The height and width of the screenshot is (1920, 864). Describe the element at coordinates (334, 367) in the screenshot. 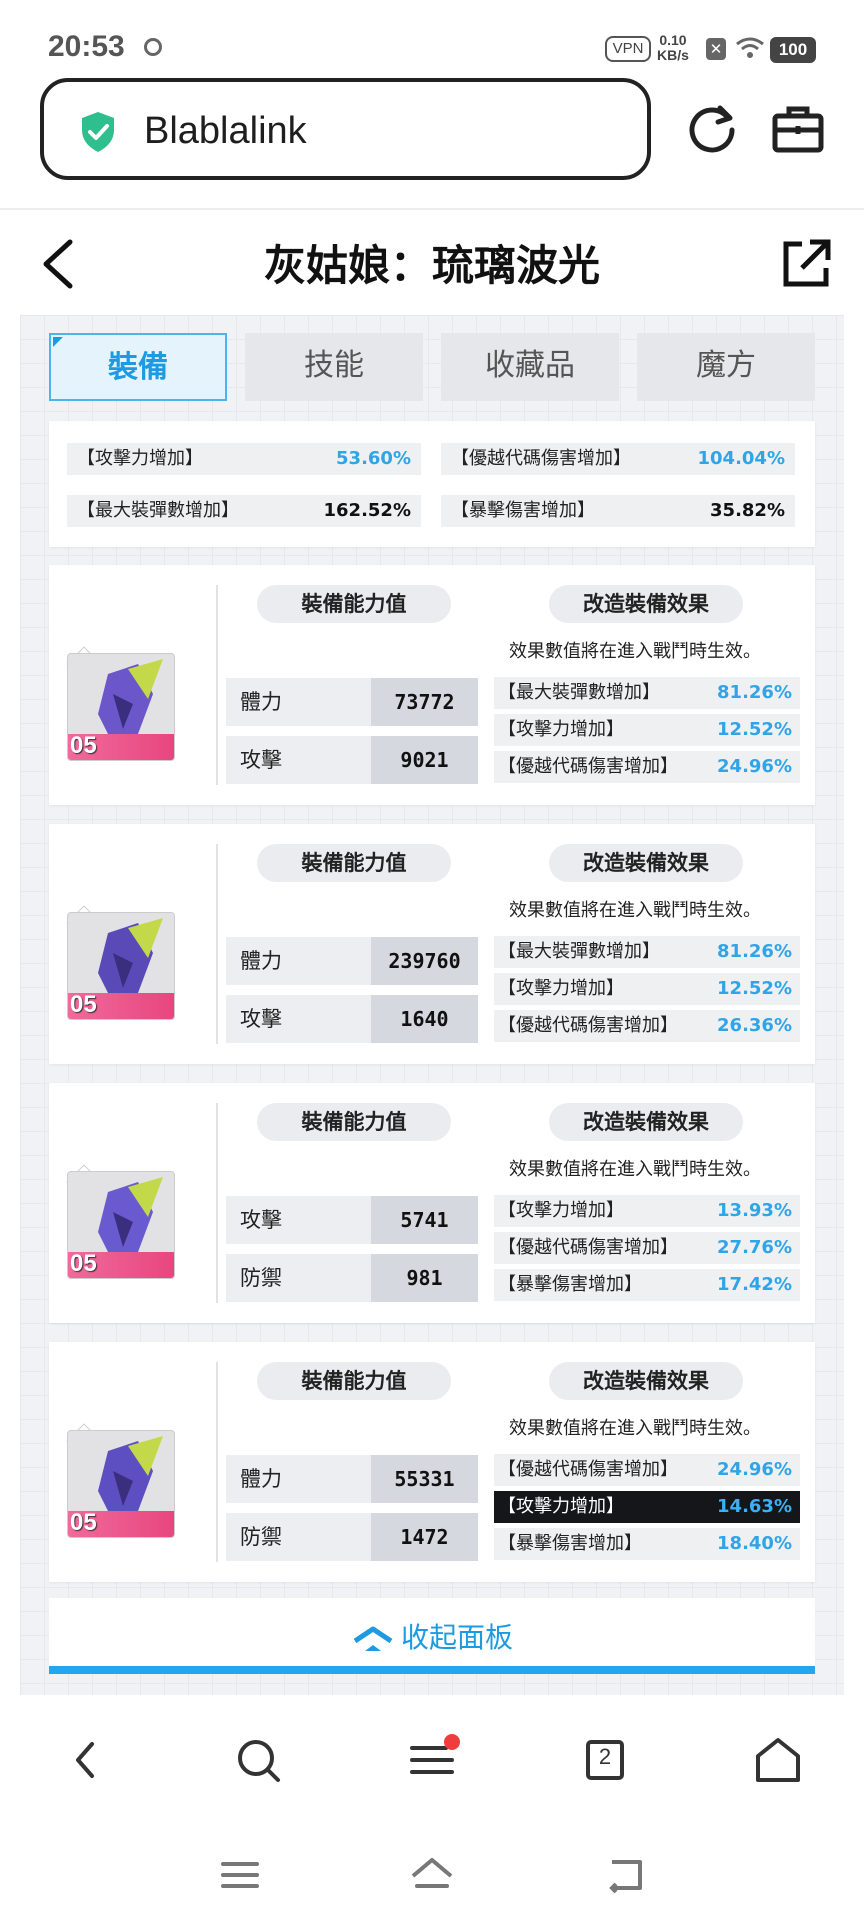

I see `tab-skills: 技能` at that location.